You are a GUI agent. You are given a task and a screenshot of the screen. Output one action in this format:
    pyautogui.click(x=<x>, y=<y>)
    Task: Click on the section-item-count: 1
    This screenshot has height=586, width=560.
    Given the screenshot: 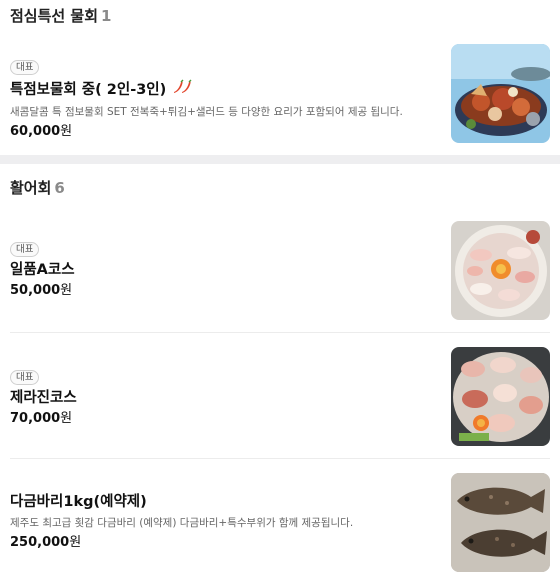 What is the action you would take?
    pyautogui.click(x=106, y=16)
    